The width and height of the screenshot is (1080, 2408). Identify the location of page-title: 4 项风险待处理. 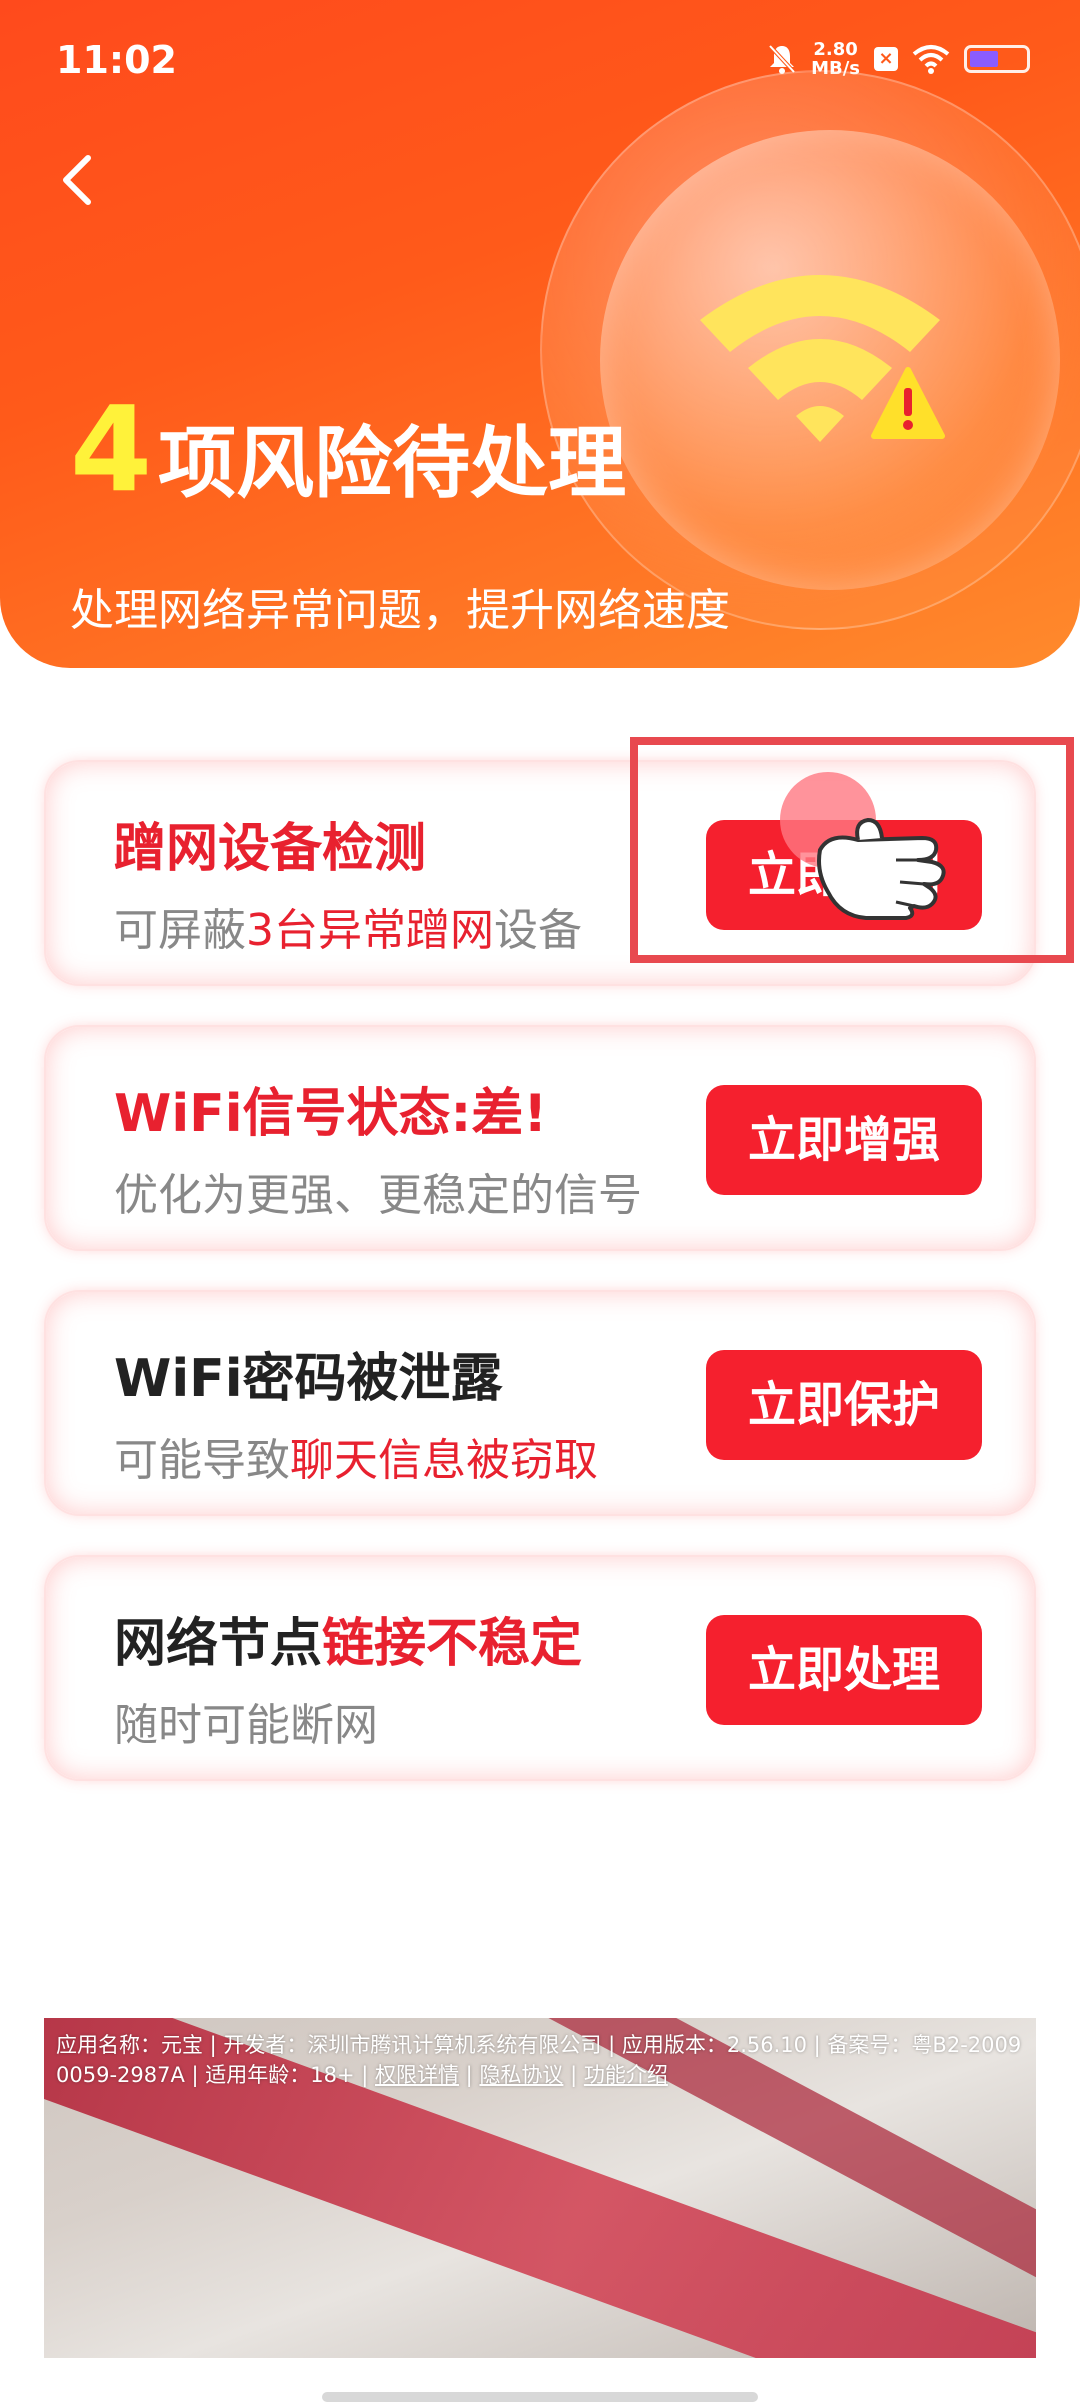
(348, 449).